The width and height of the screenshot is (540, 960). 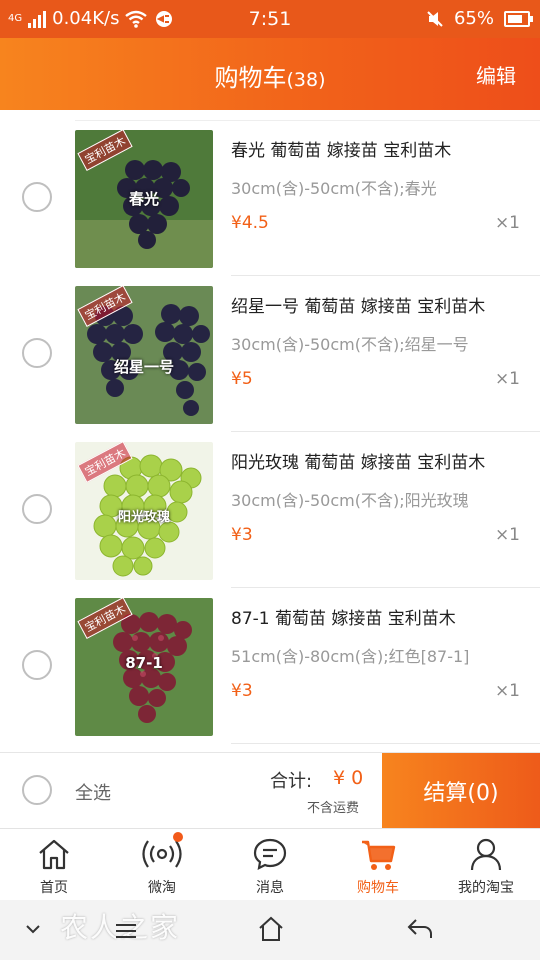 What do you see at coordinates (307, 120) in the screenshot?
I see `list-top-divider` at bounding box center [307, 120].